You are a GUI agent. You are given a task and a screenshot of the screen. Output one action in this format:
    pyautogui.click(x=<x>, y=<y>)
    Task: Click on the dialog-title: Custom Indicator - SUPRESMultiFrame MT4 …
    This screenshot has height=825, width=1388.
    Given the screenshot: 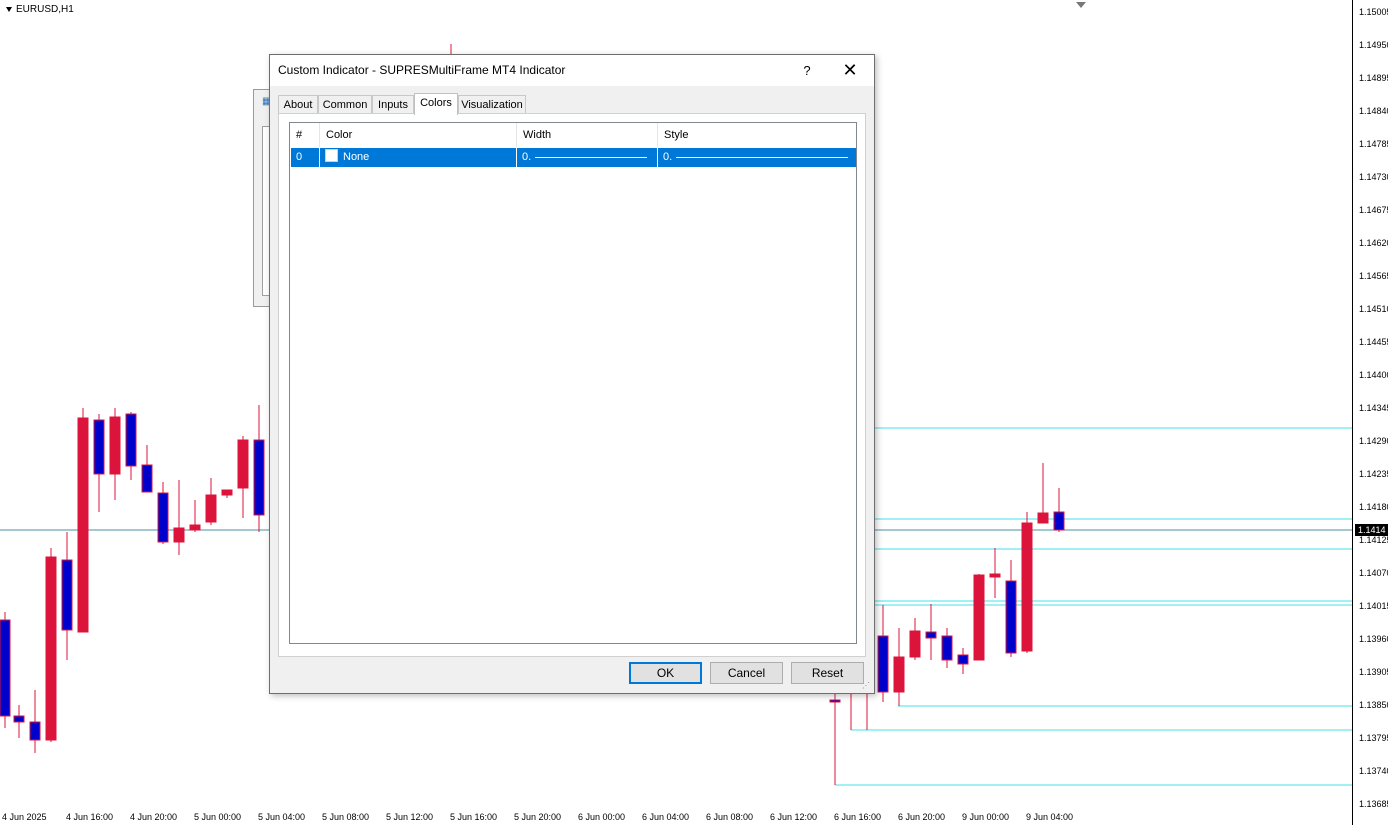 What is the action you would take?
    pyautogui.click(x=422, y=70)
    